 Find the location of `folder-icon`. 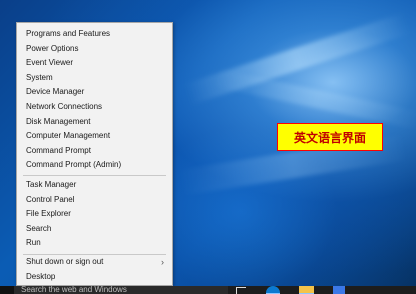

folder-icon is located at coordinates (306, 290).